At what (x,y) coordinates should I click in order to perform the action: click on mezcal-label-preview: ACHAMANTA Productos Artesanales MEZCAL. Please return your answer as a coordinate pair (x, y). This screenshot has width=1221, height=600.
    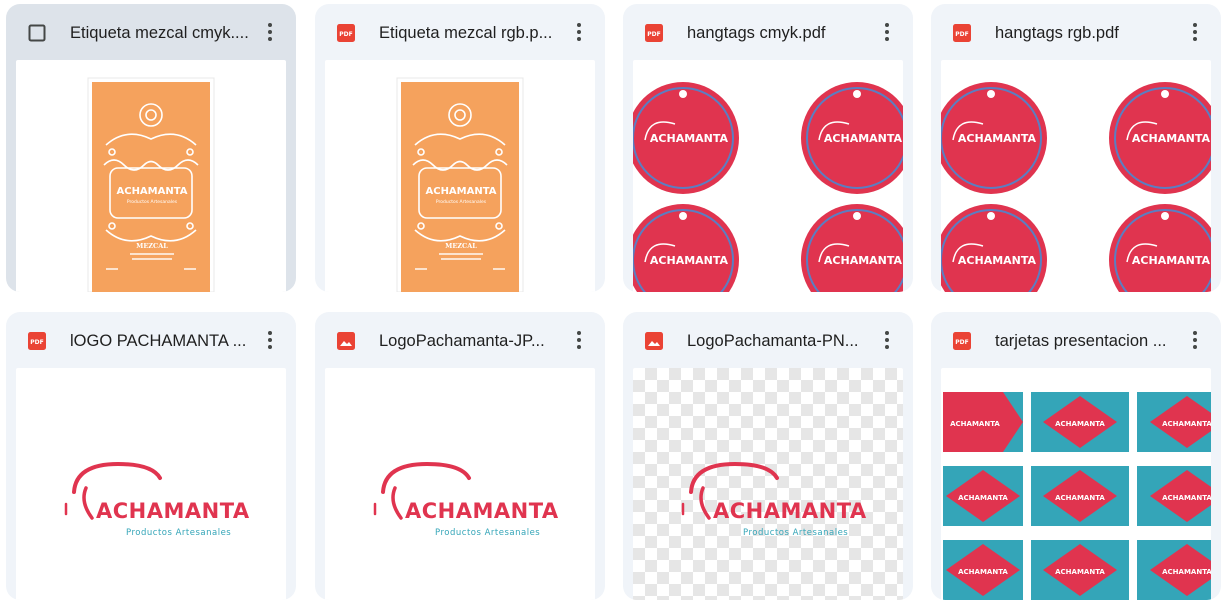
    Looking at the image, I should click on (460, 184).